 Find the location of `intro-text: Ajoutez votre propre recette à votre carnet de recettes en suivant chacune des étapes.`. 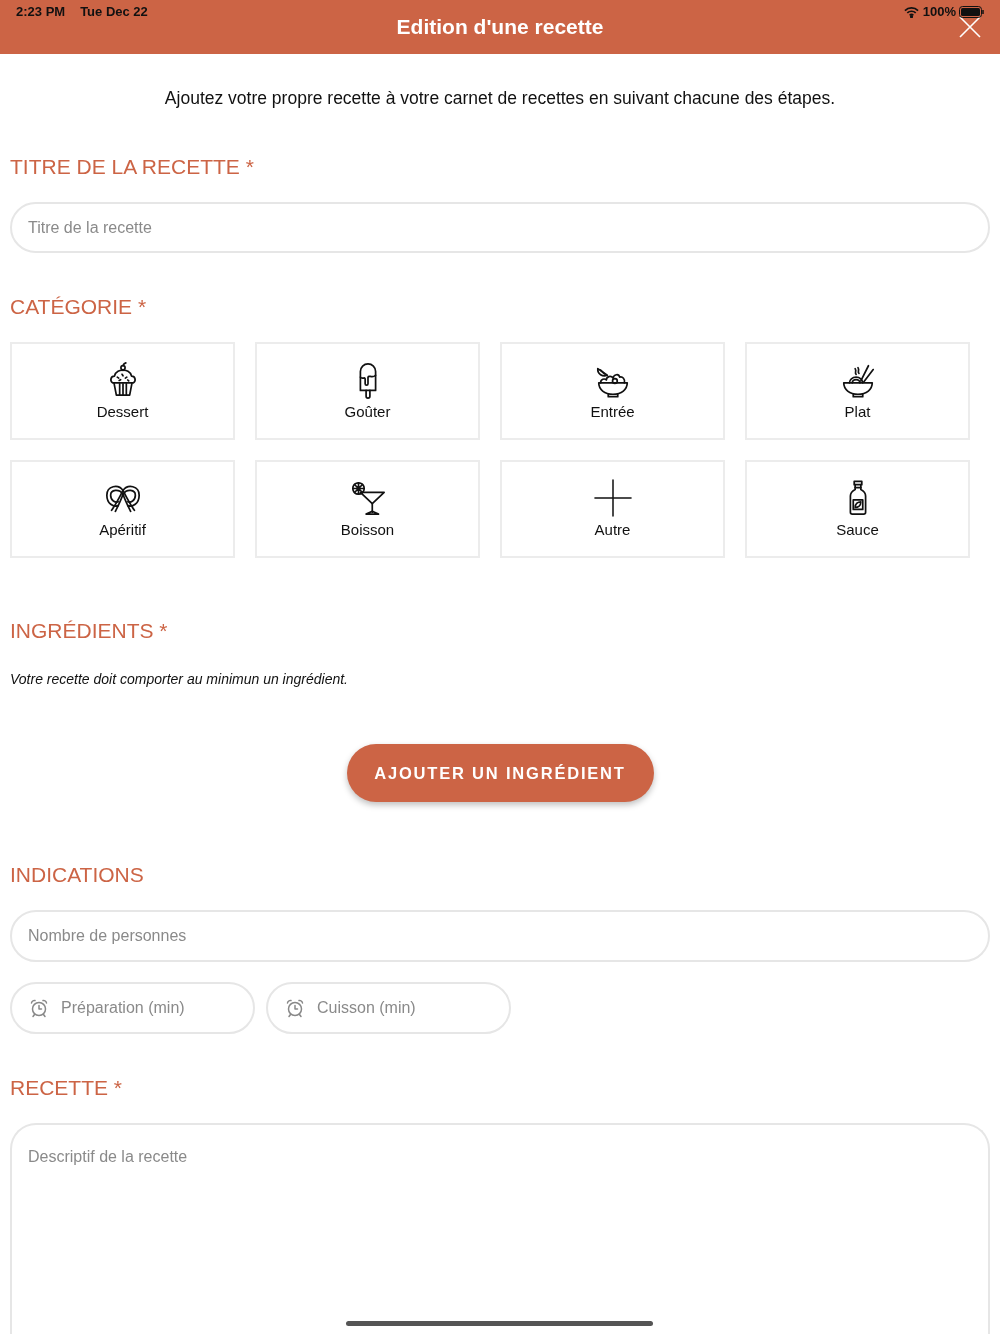

intro-text: Ajoutez votre propre recette à votre carnet de recettes en suivant chacune des étapes. is located at coordinates (500, 98).